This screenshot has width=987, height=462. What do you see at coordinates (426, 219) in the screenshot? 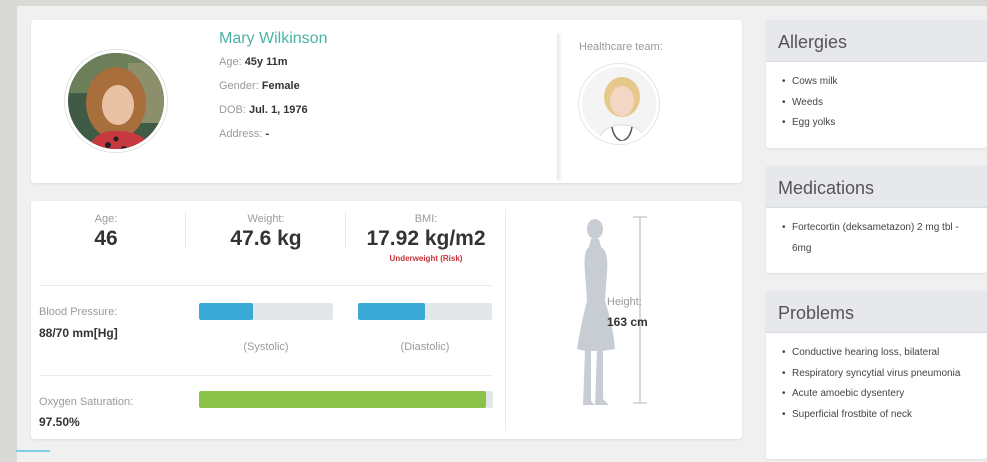
I see `bmi-stat-label: BMI:` at bounding box center [426, 219].